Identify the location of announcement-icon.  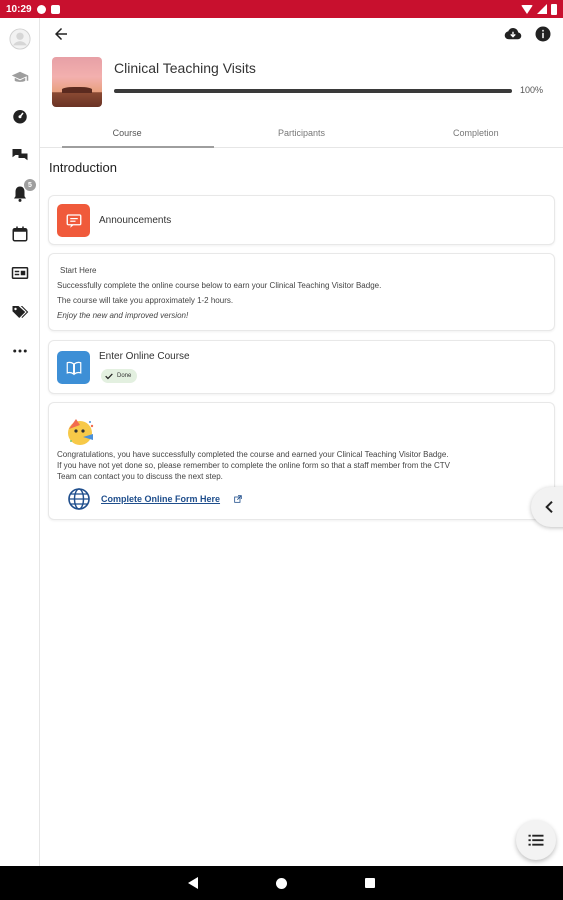
(73, 220).